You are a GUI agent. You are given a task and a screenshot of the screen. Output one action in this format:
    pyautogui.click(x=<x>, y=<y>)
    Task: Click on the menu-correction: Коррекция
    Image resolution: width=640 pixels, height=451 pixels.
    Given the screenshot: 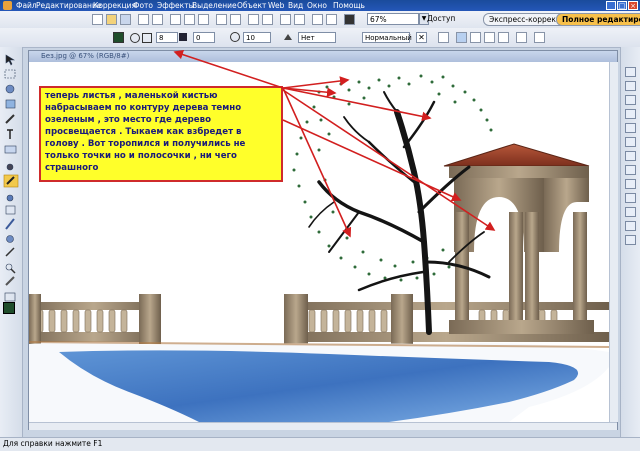 What is the action you would take?
    pyautogui.click(x=114, y=5)
    